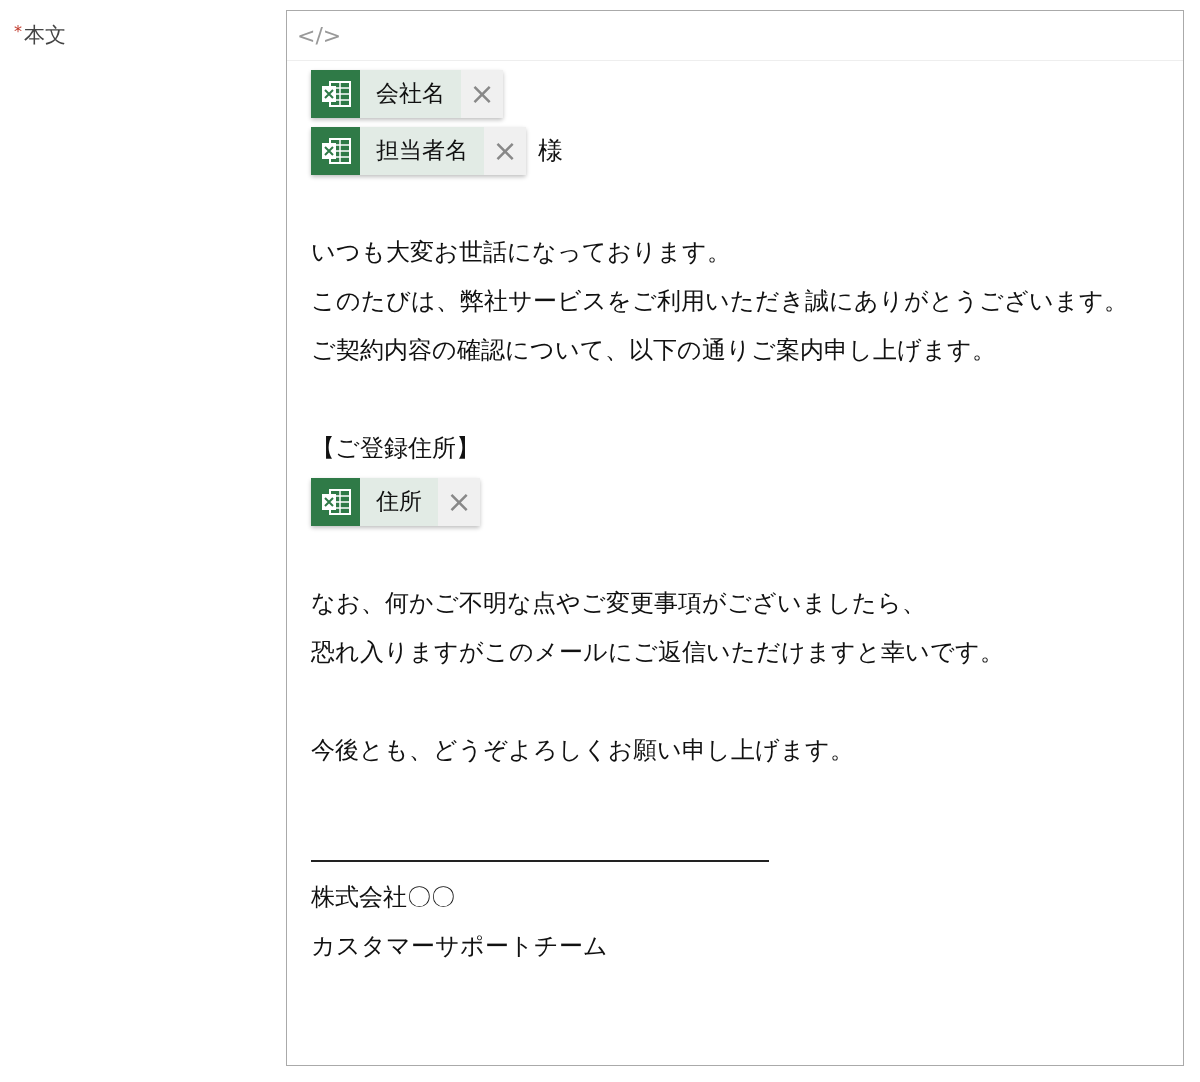  What do you see at coordinates (657, 652) in the screenshot?
I see `body-text: 恐れ入りますがこのメールにご返信いただけますと幸いです。` at bounding box center [657, 652].